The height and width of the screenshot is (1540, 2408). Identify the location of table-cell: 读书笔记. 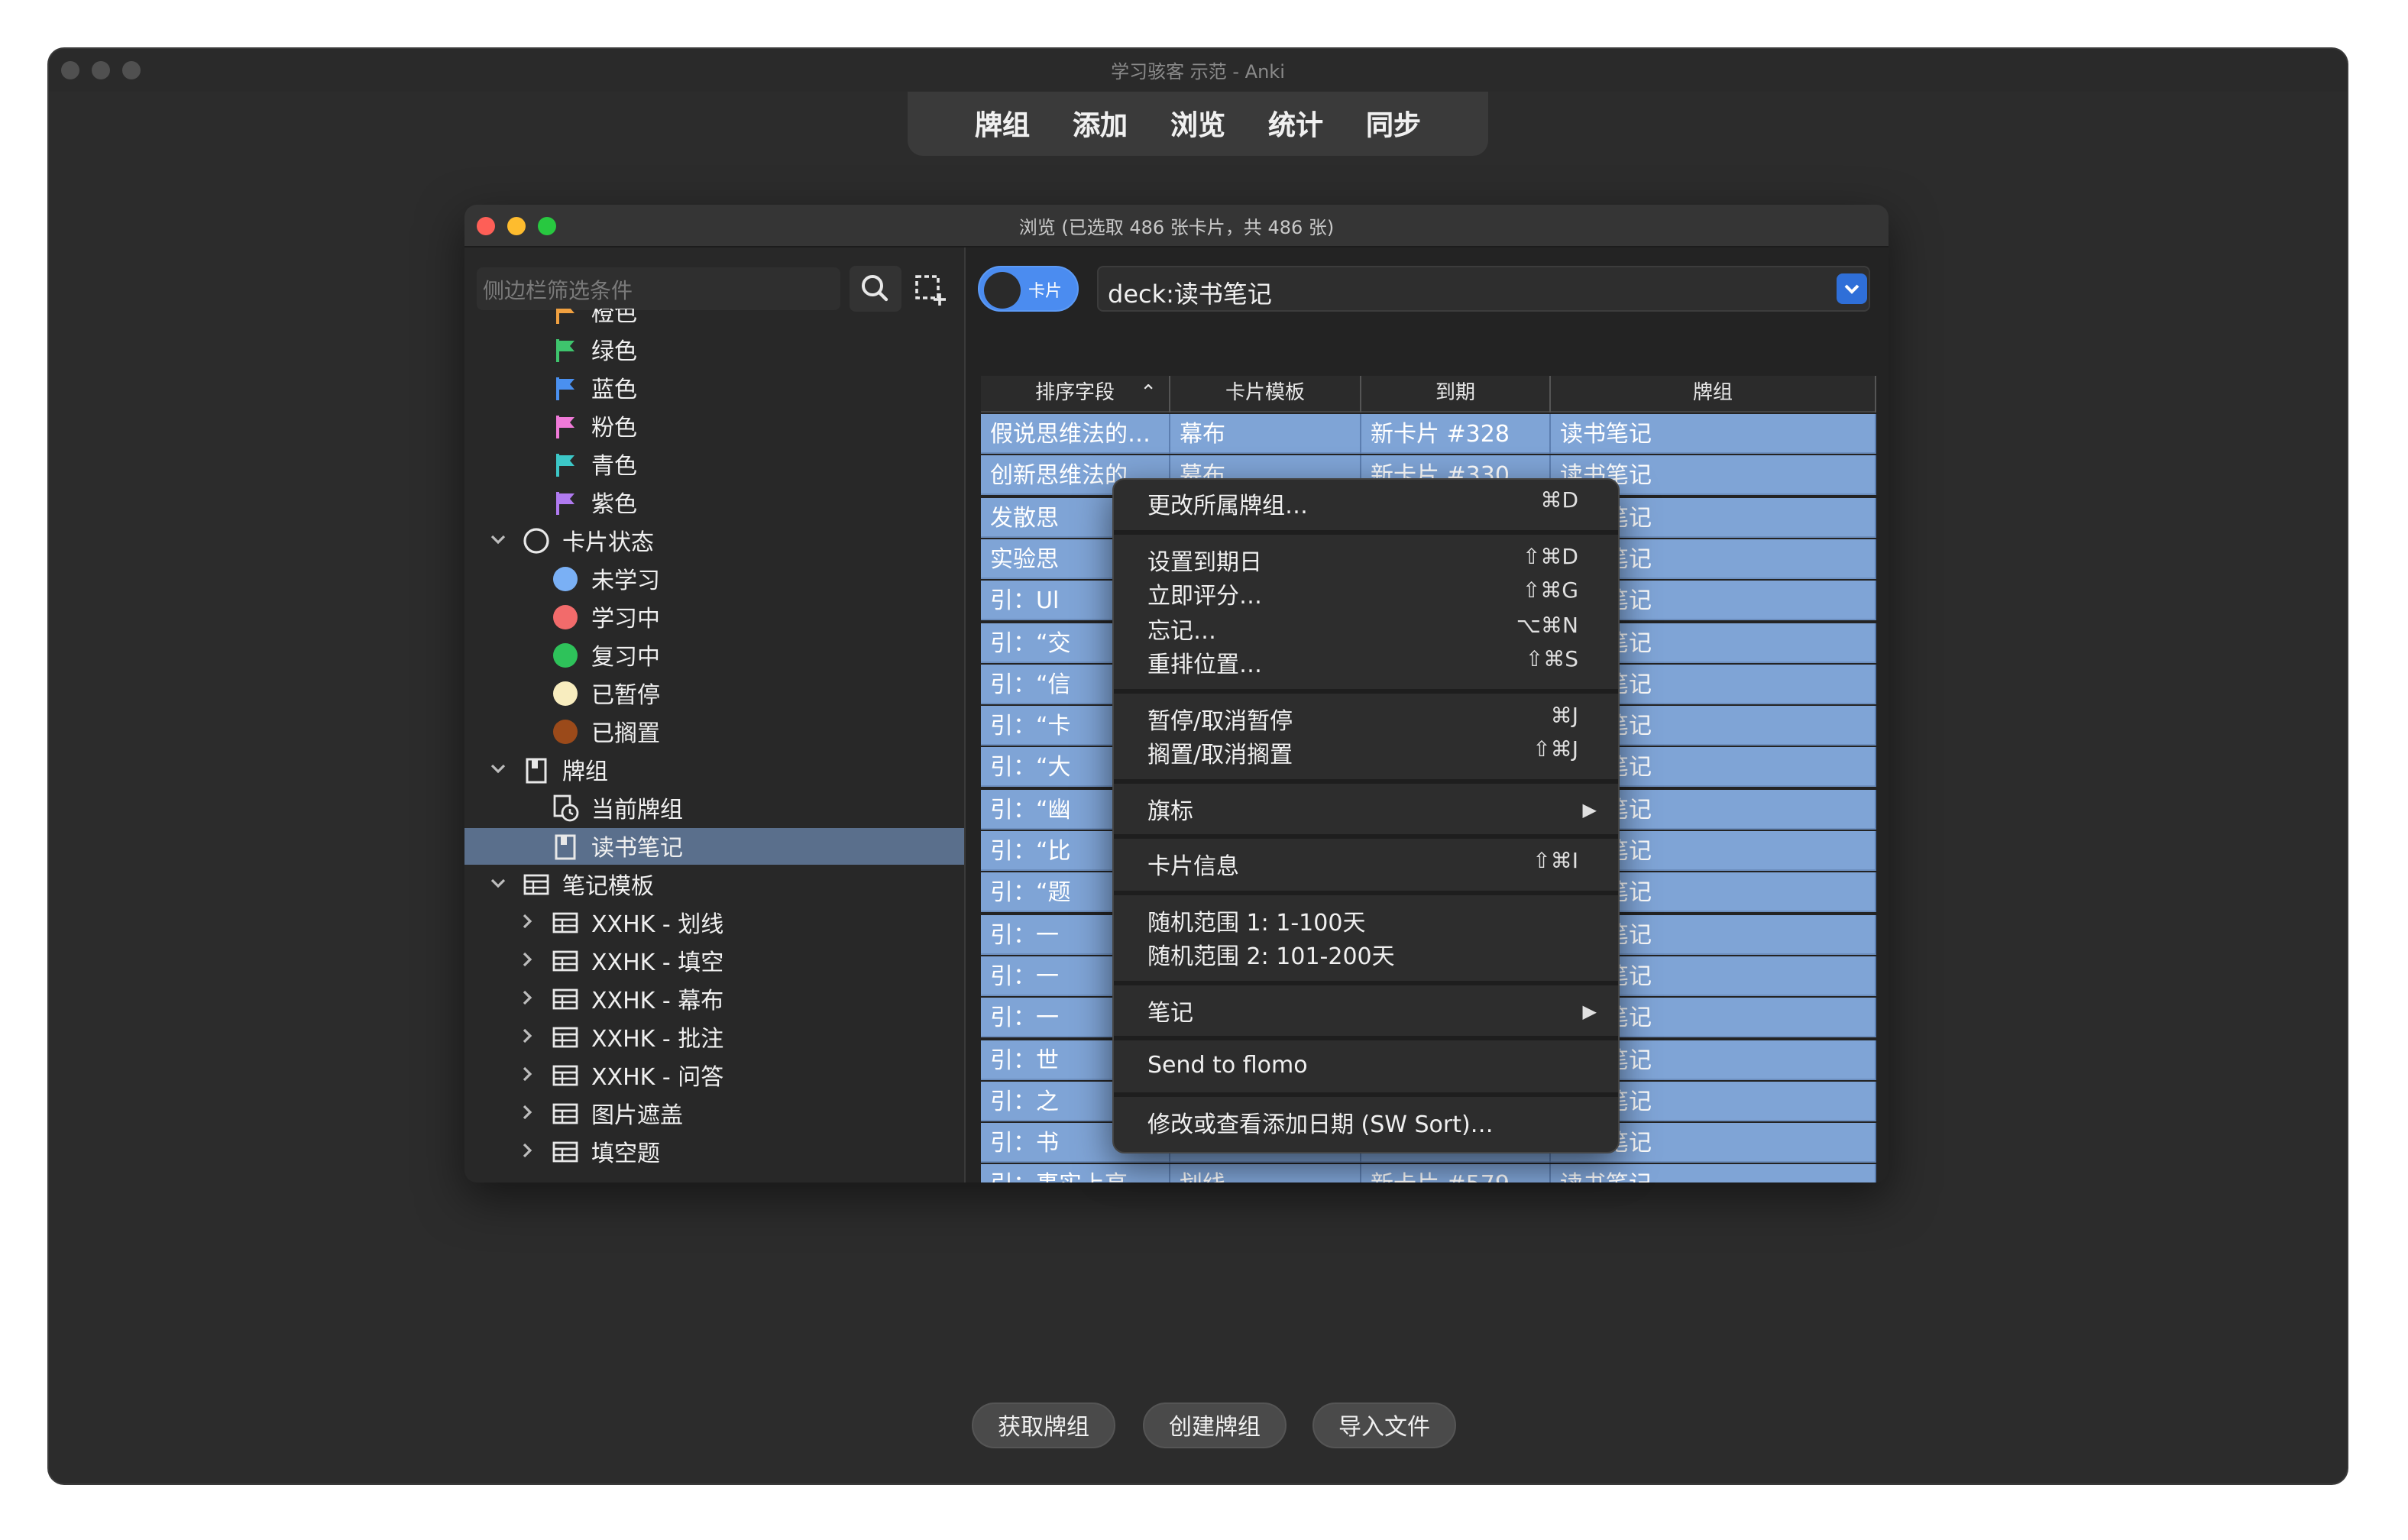
(1713, 1173).